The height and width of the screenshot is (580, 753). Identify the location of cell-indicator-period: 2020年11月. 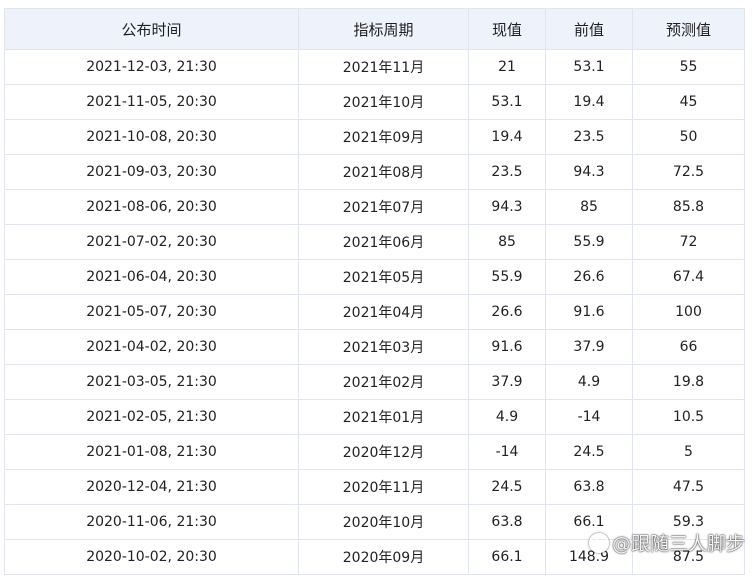
(383, 487).